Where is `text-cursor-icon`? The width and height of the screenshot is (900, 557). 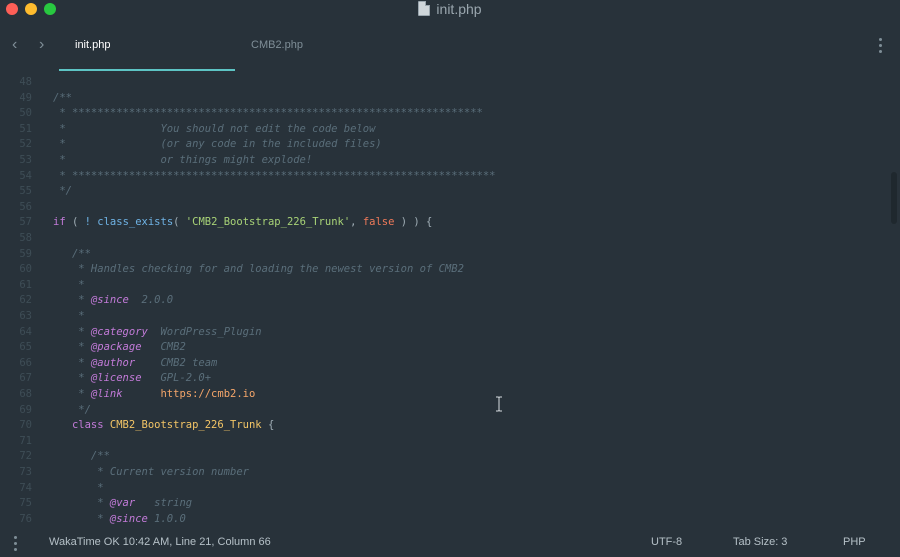 text-cursor-icon is located at coordinates (499, 404).